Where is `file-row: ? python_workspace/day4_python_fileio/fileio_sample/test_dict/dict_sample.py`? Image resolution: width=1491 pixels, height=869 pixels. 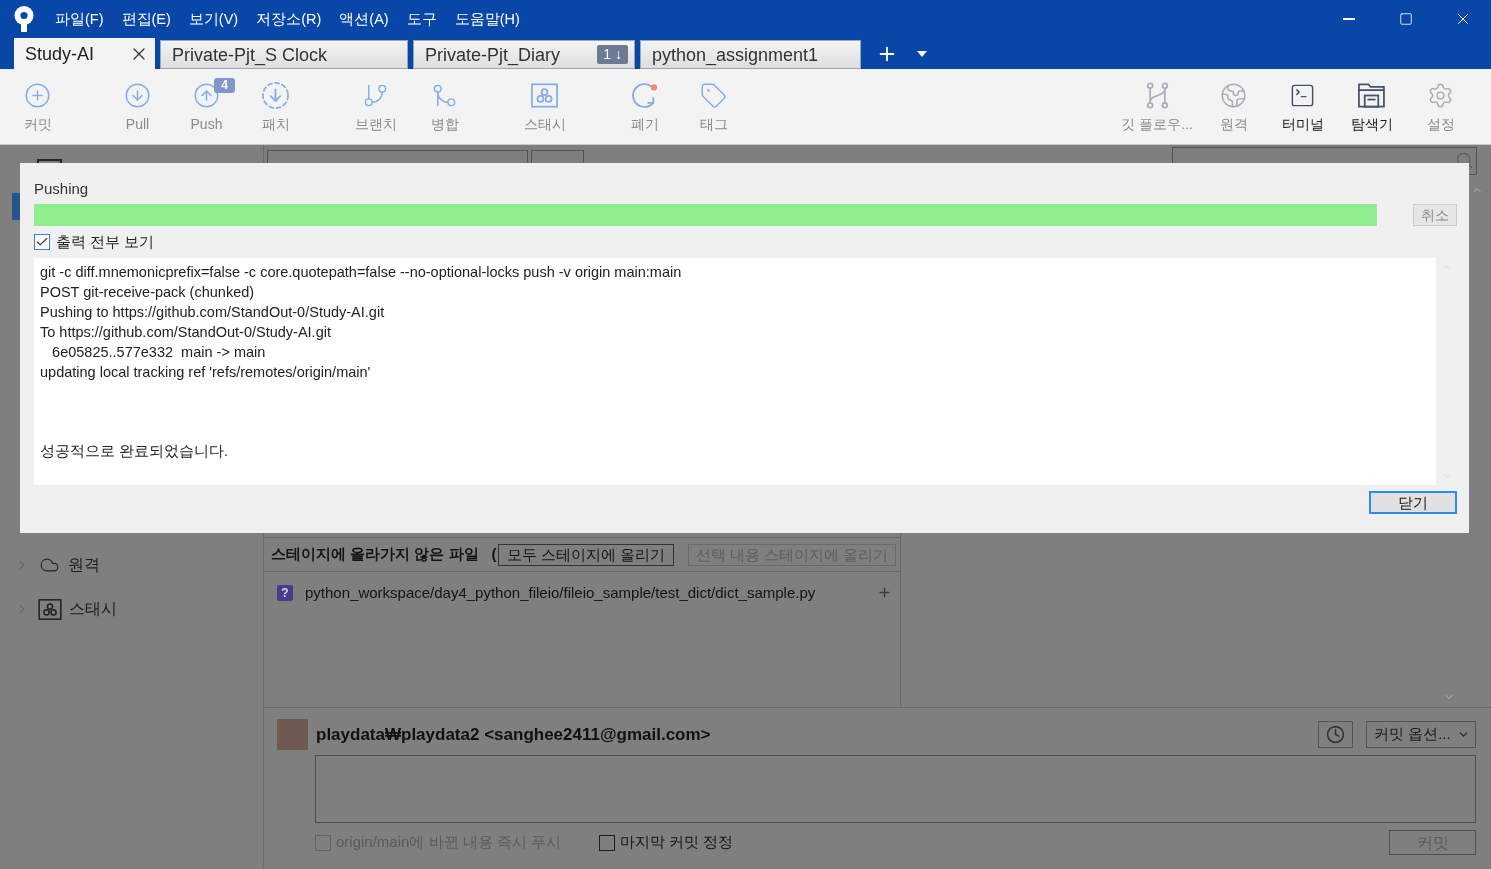 file-row: ? python_workspace/day4_python_fileio/fileio_sample/test_dict/dict_sample.py is located at coordinates (582, 592).